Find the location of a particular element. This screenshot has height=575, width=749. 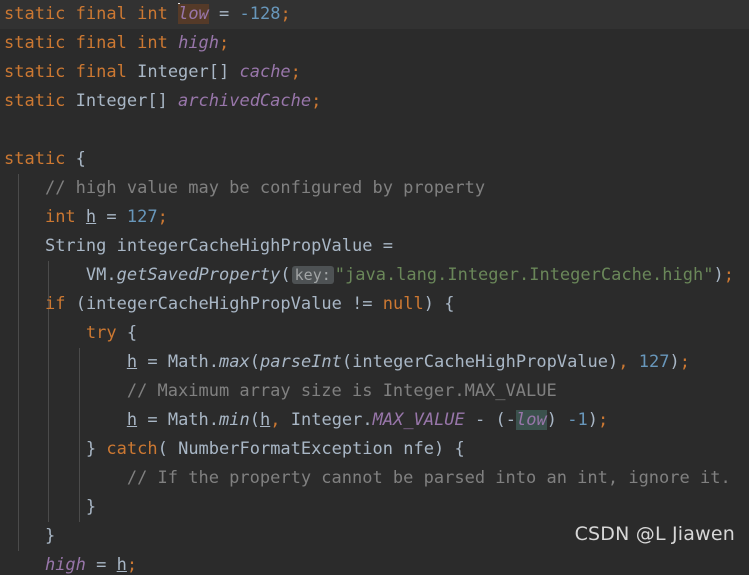

code-line-4: static Integer[] archivedCache; is located at coordinates (374, 101).